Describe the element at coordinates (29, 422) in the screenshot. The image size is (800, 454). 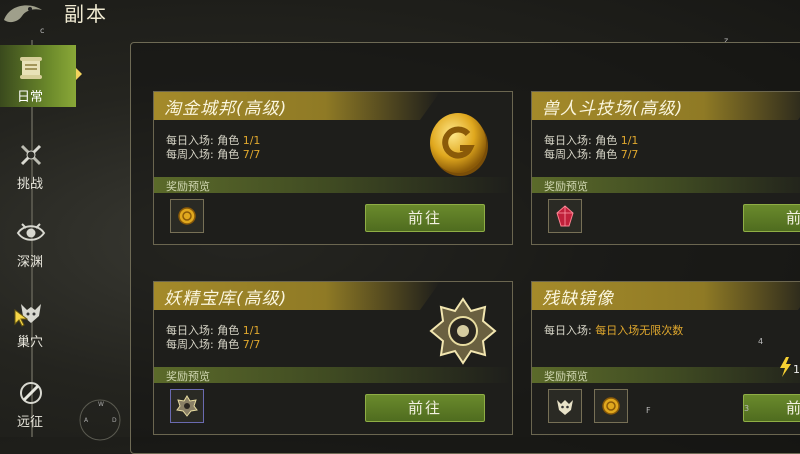
I see `sidebar-item-label: 远征` at that location.